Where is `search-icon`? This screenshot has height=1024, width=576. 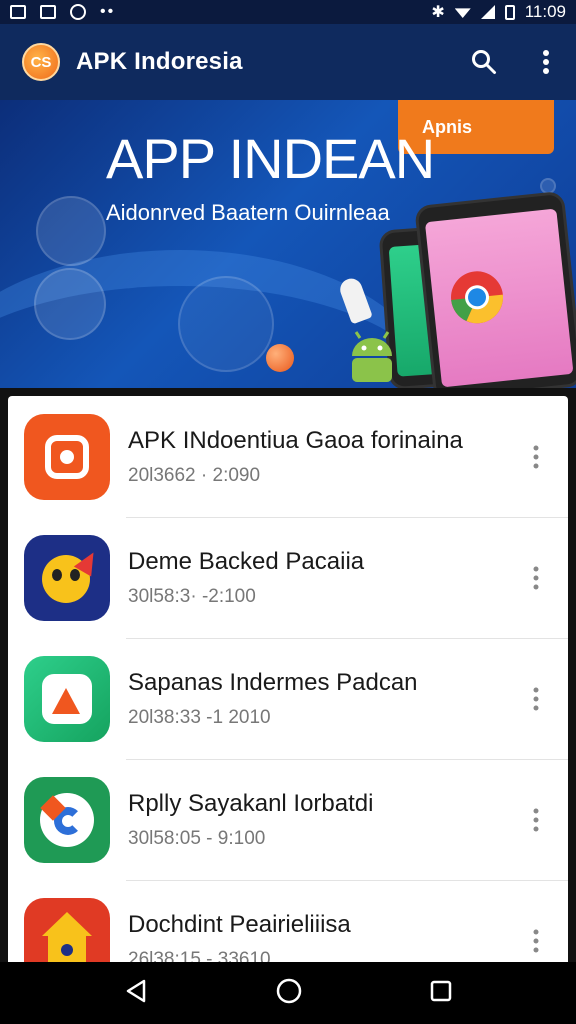
search-icon is located at coordinates (484, 62).